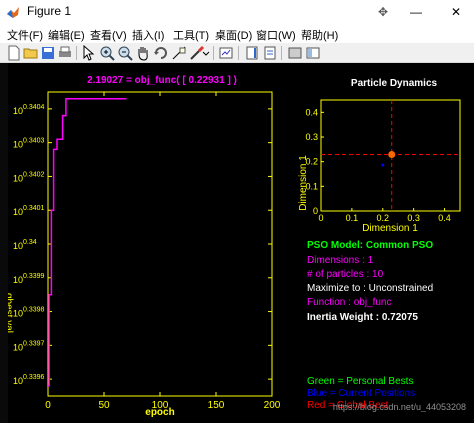 Image resolution: width=474 pixels, height=423 pixels. What do you see at coordinates (29, 110) in the screenshot?
I see `y-tick-label: 100.3404` at bounding box center [29, 110].